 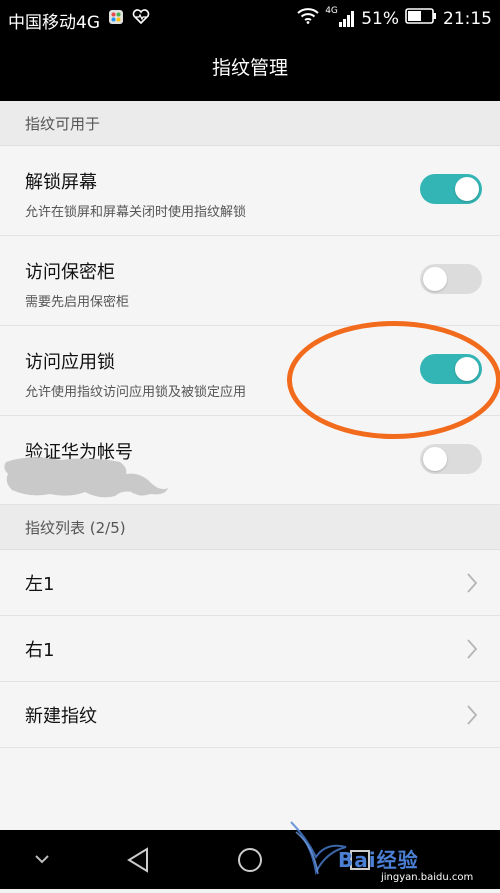 What do you see at coordinates (250, 715) in the screenshot?
I see `fingerprint-item-new: 新建指纹` at bounding box center [250, 715].